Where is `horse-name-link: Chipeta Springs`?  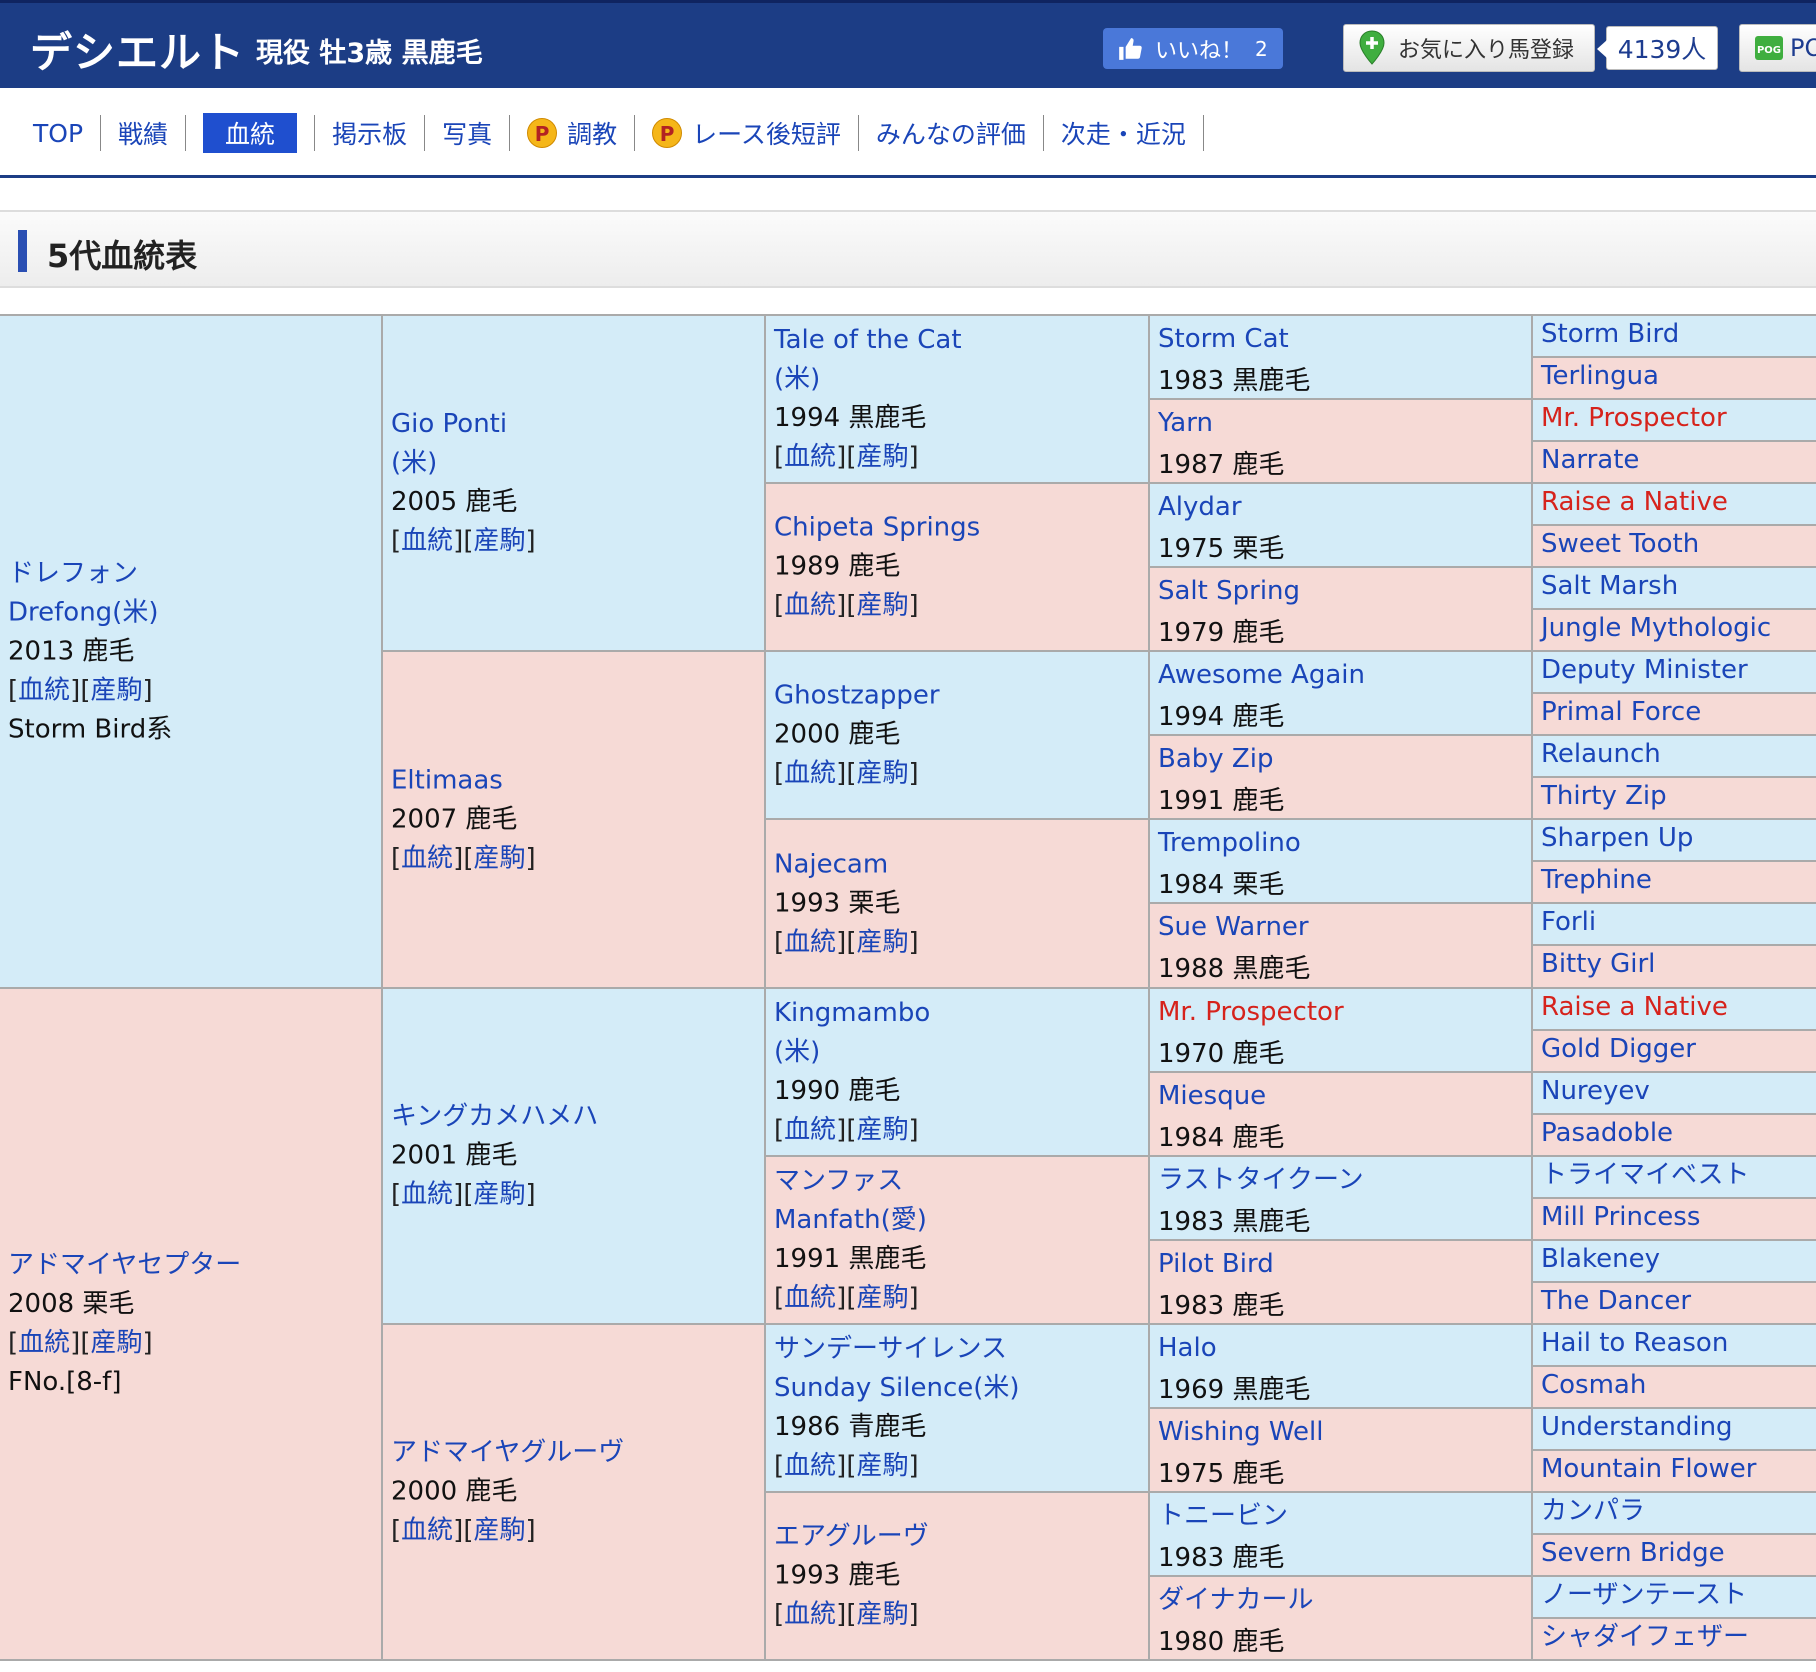 horse-name-link: Chipeta Springs is located at coordinates (958, 528).